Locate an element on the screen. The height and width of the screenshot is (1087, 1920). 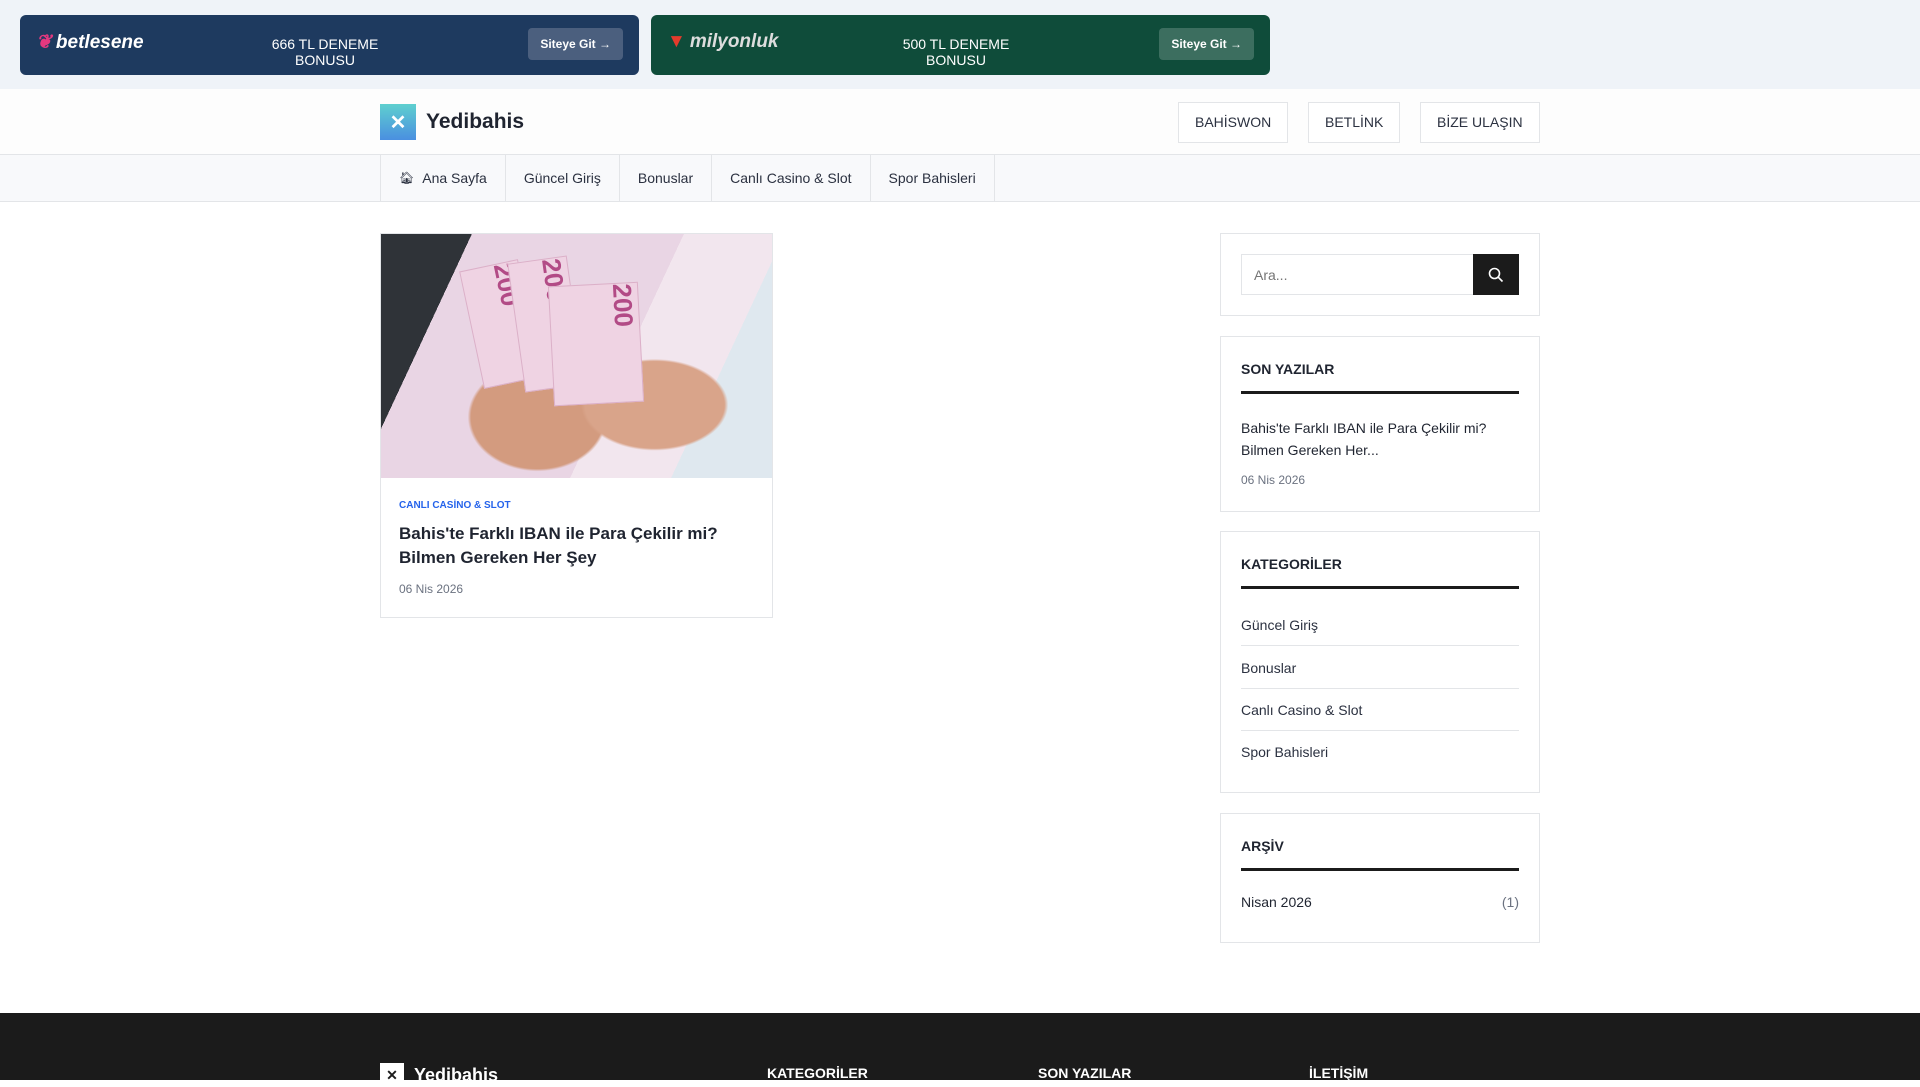
widget-title: ARŞİV is located at coordinates (1262, 846).